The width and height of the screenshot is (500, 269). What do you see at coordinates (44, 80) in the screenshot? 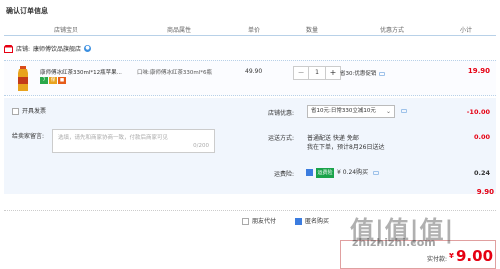
I see `return-7day-icon: 7` at bounding box center [44, 80].